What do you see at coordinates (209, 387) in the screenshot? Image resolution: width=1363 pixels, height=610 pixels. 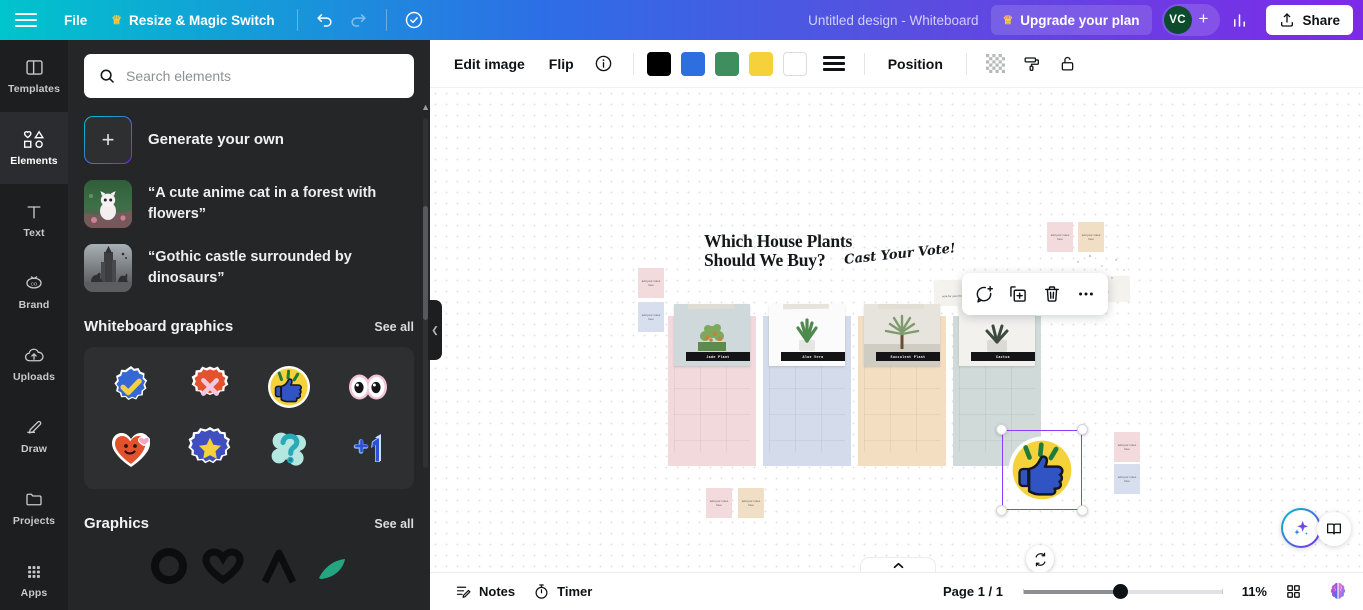 I see `red-x-badge-sticker` at bounding box center [209, 387].